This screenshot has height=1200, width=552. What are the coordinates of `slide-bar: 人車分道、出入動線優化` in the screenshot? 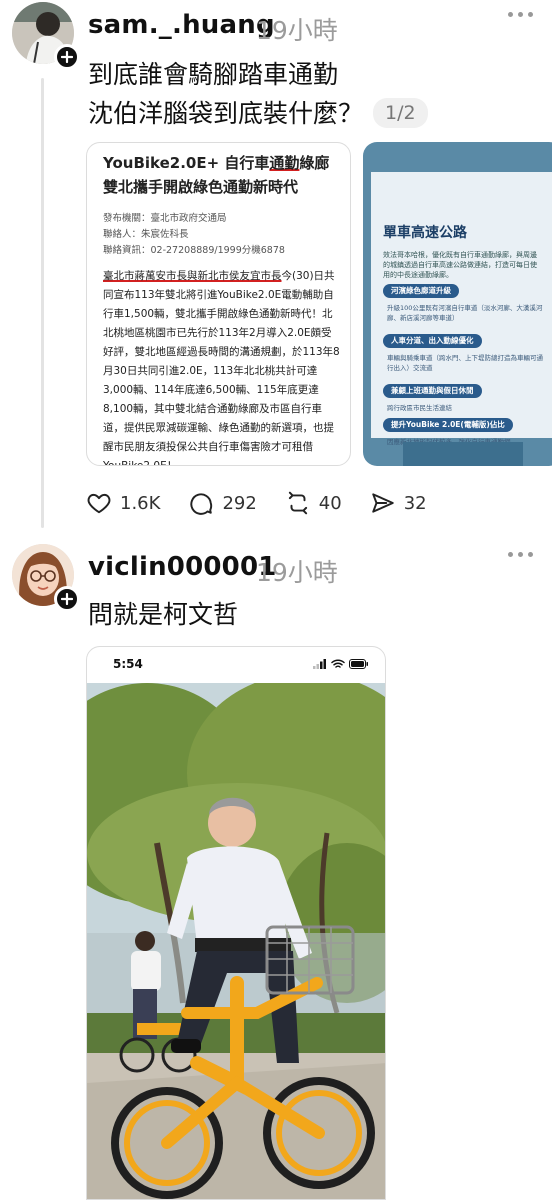 It's located at (432, 341).